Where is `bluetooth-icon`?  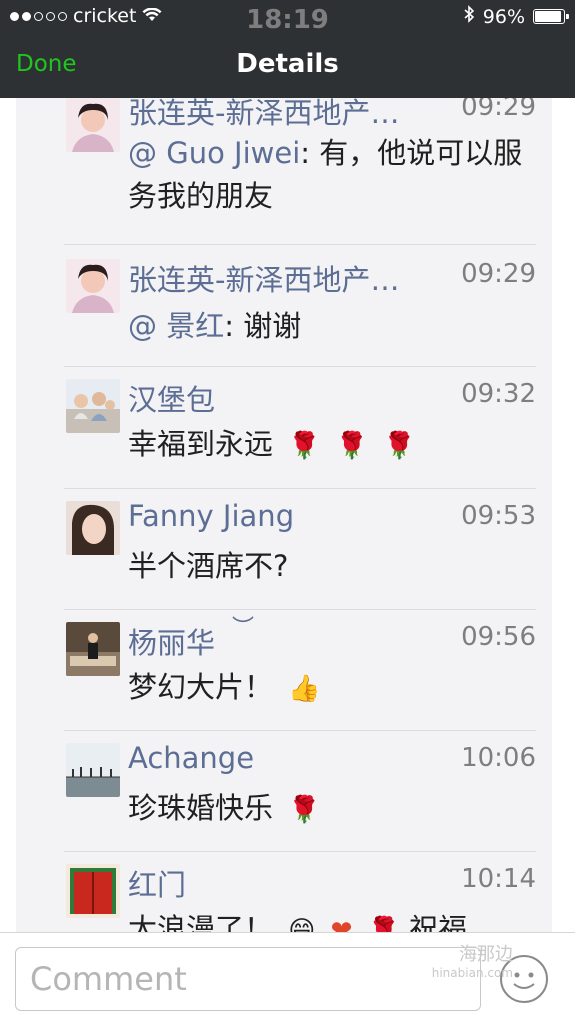
bluetooth-icon is located at coordinates (469, 16).